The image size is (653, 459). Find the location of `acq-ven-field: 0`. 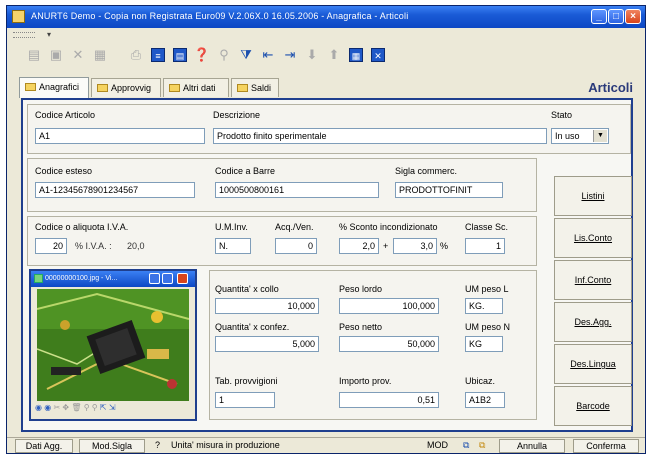

acq-ven-field: 0 is located at coordinates (296, 246).